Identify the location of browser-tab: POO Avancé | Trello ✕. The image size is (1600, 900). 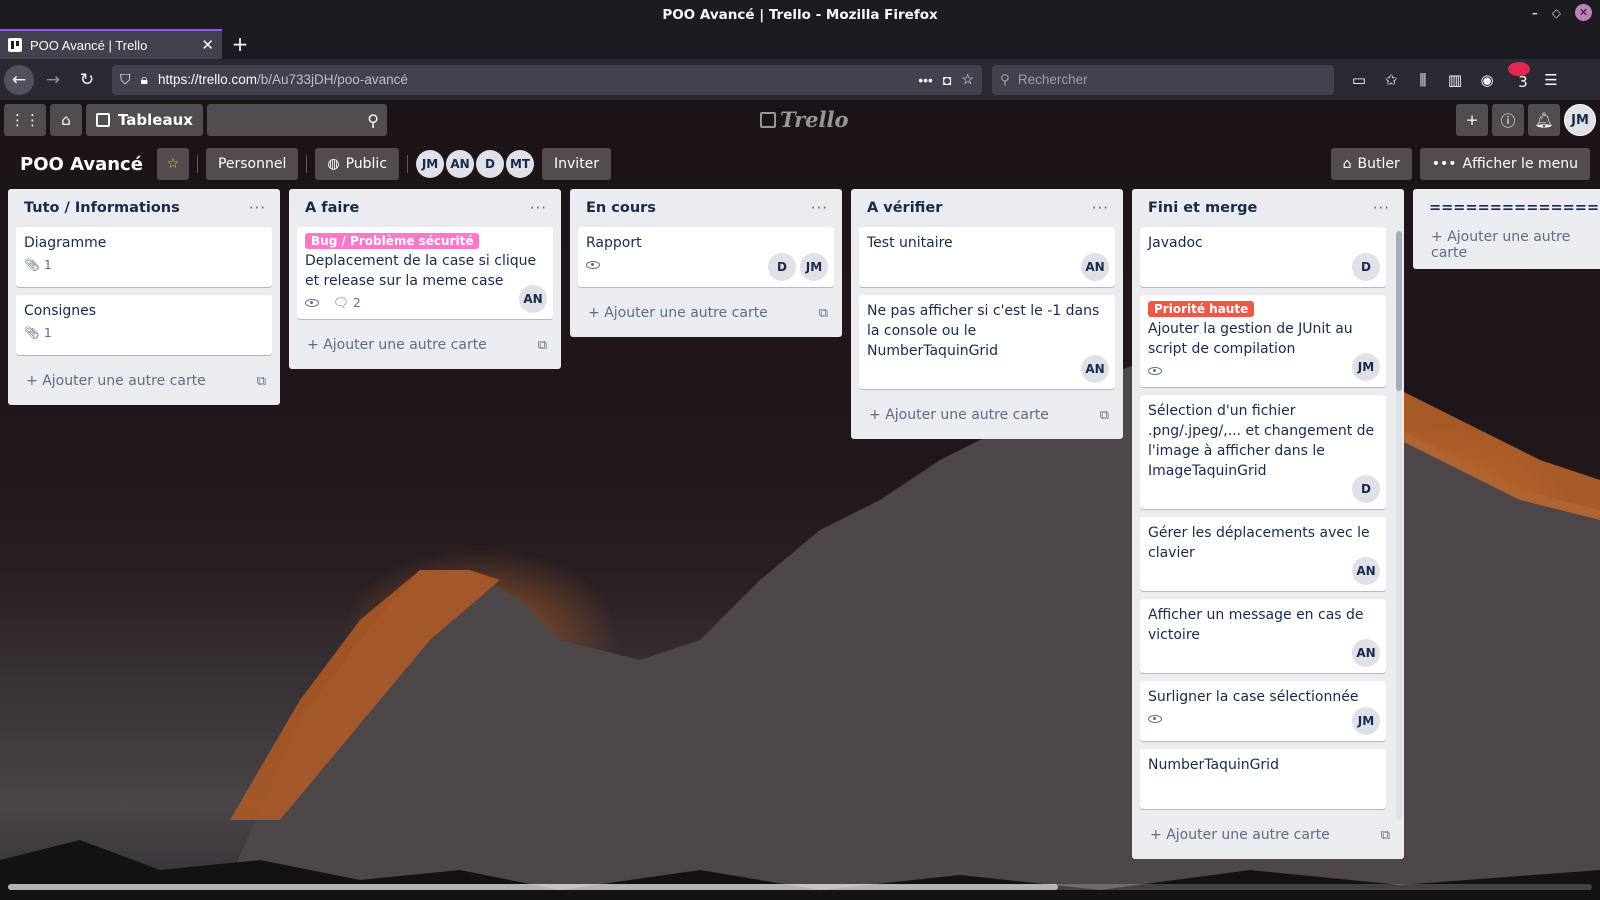
(111, 44).